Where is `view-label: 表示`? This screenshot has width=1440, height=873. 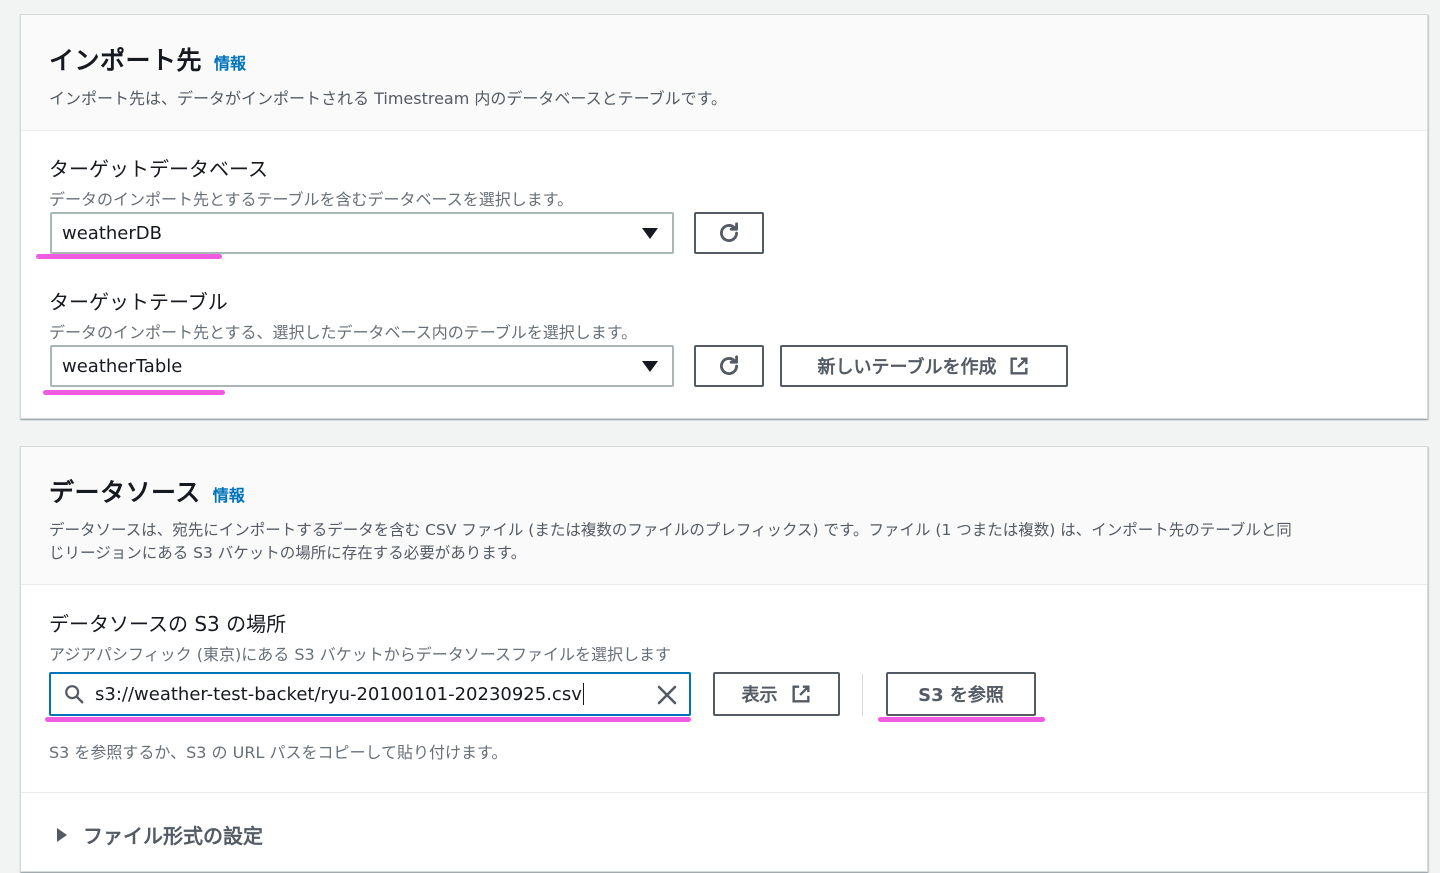 view-label: 表示 is located at coordinates (759, 695).